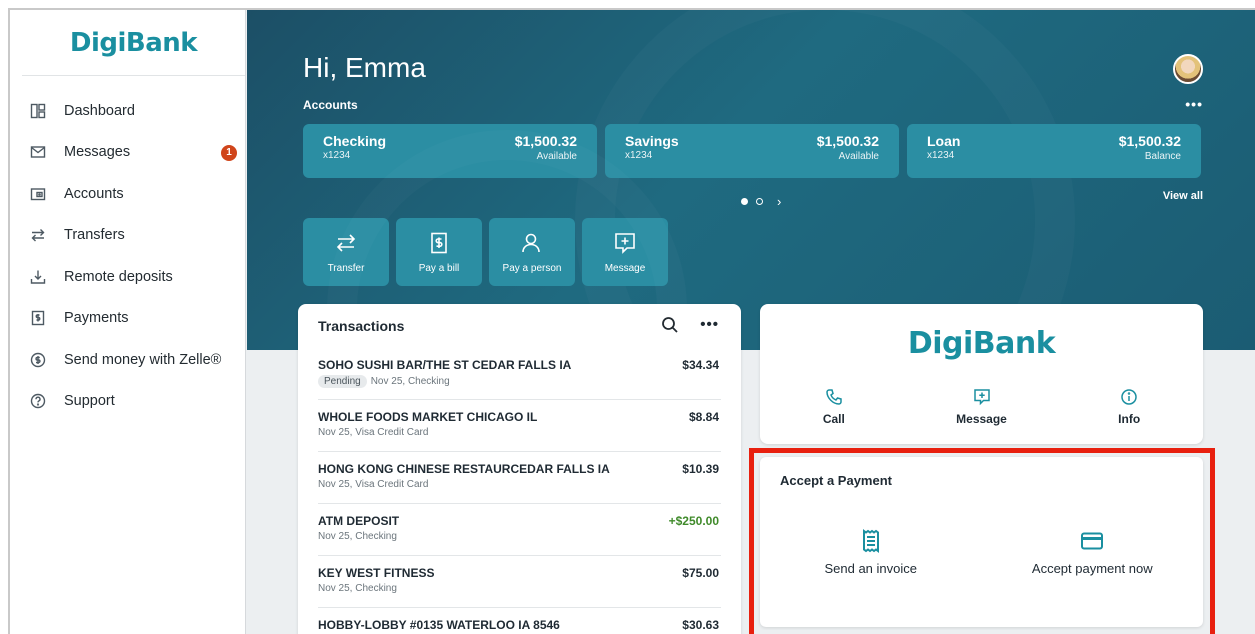  What do you see at coordinates (1194, 104) in the screenshot?
I see `accounts-more-button: •••` at bounding box center [1194, 104].